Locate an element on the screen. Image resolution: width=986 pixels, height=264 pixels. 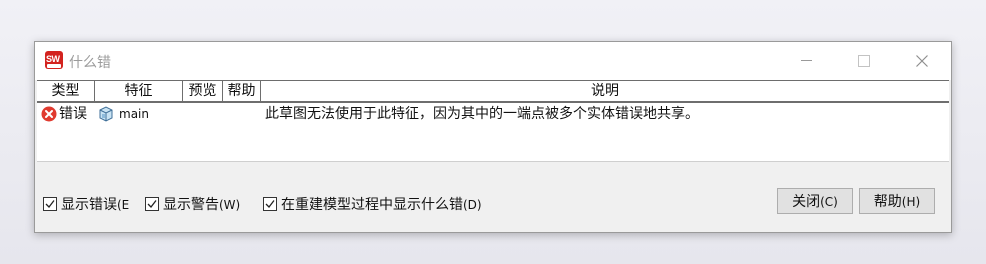
solidworks-logo-icon: SW is located at coordinates (54, 60).